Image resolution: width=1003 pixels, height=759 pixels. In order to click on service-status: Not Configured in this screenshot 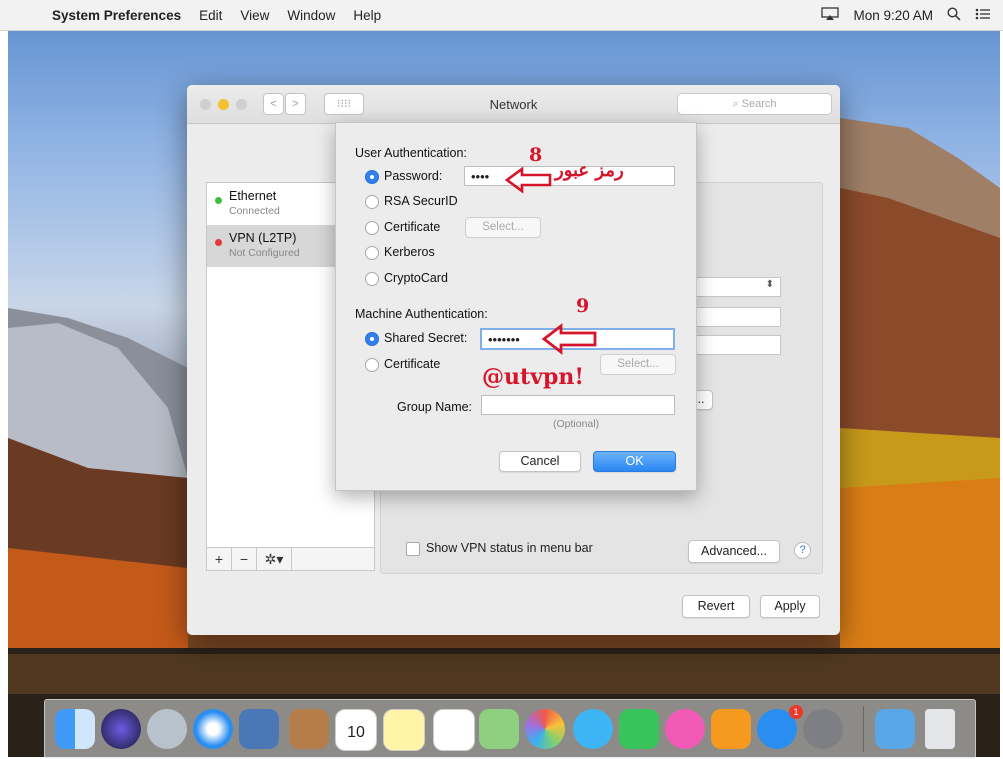, I will do `click(264, 253)`.